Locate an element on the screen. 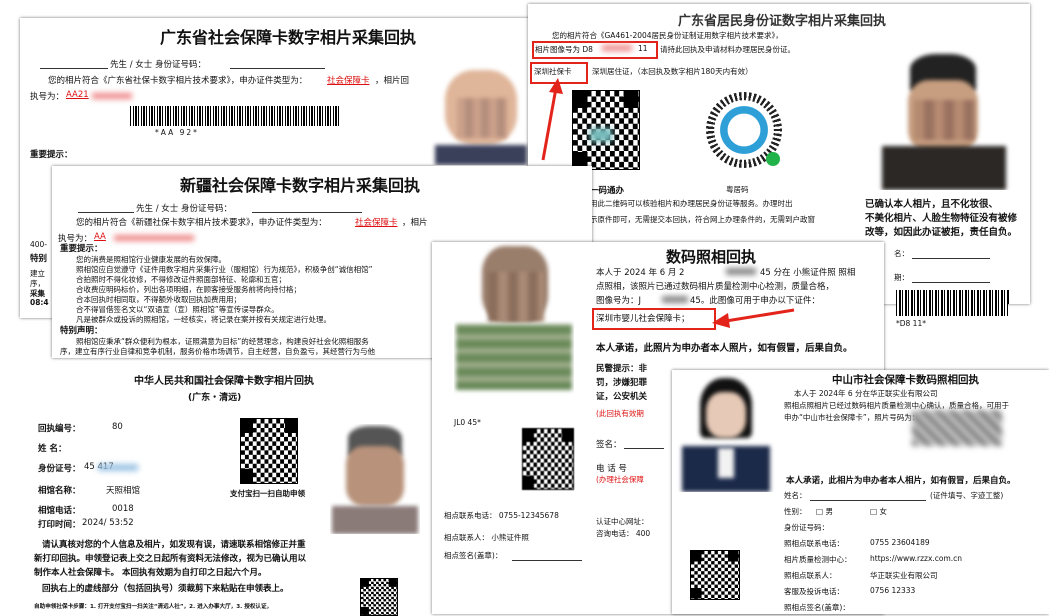 The height and width of the screenshot is (616, 1049). side-a: 400- is located at coordinates (39, 244).